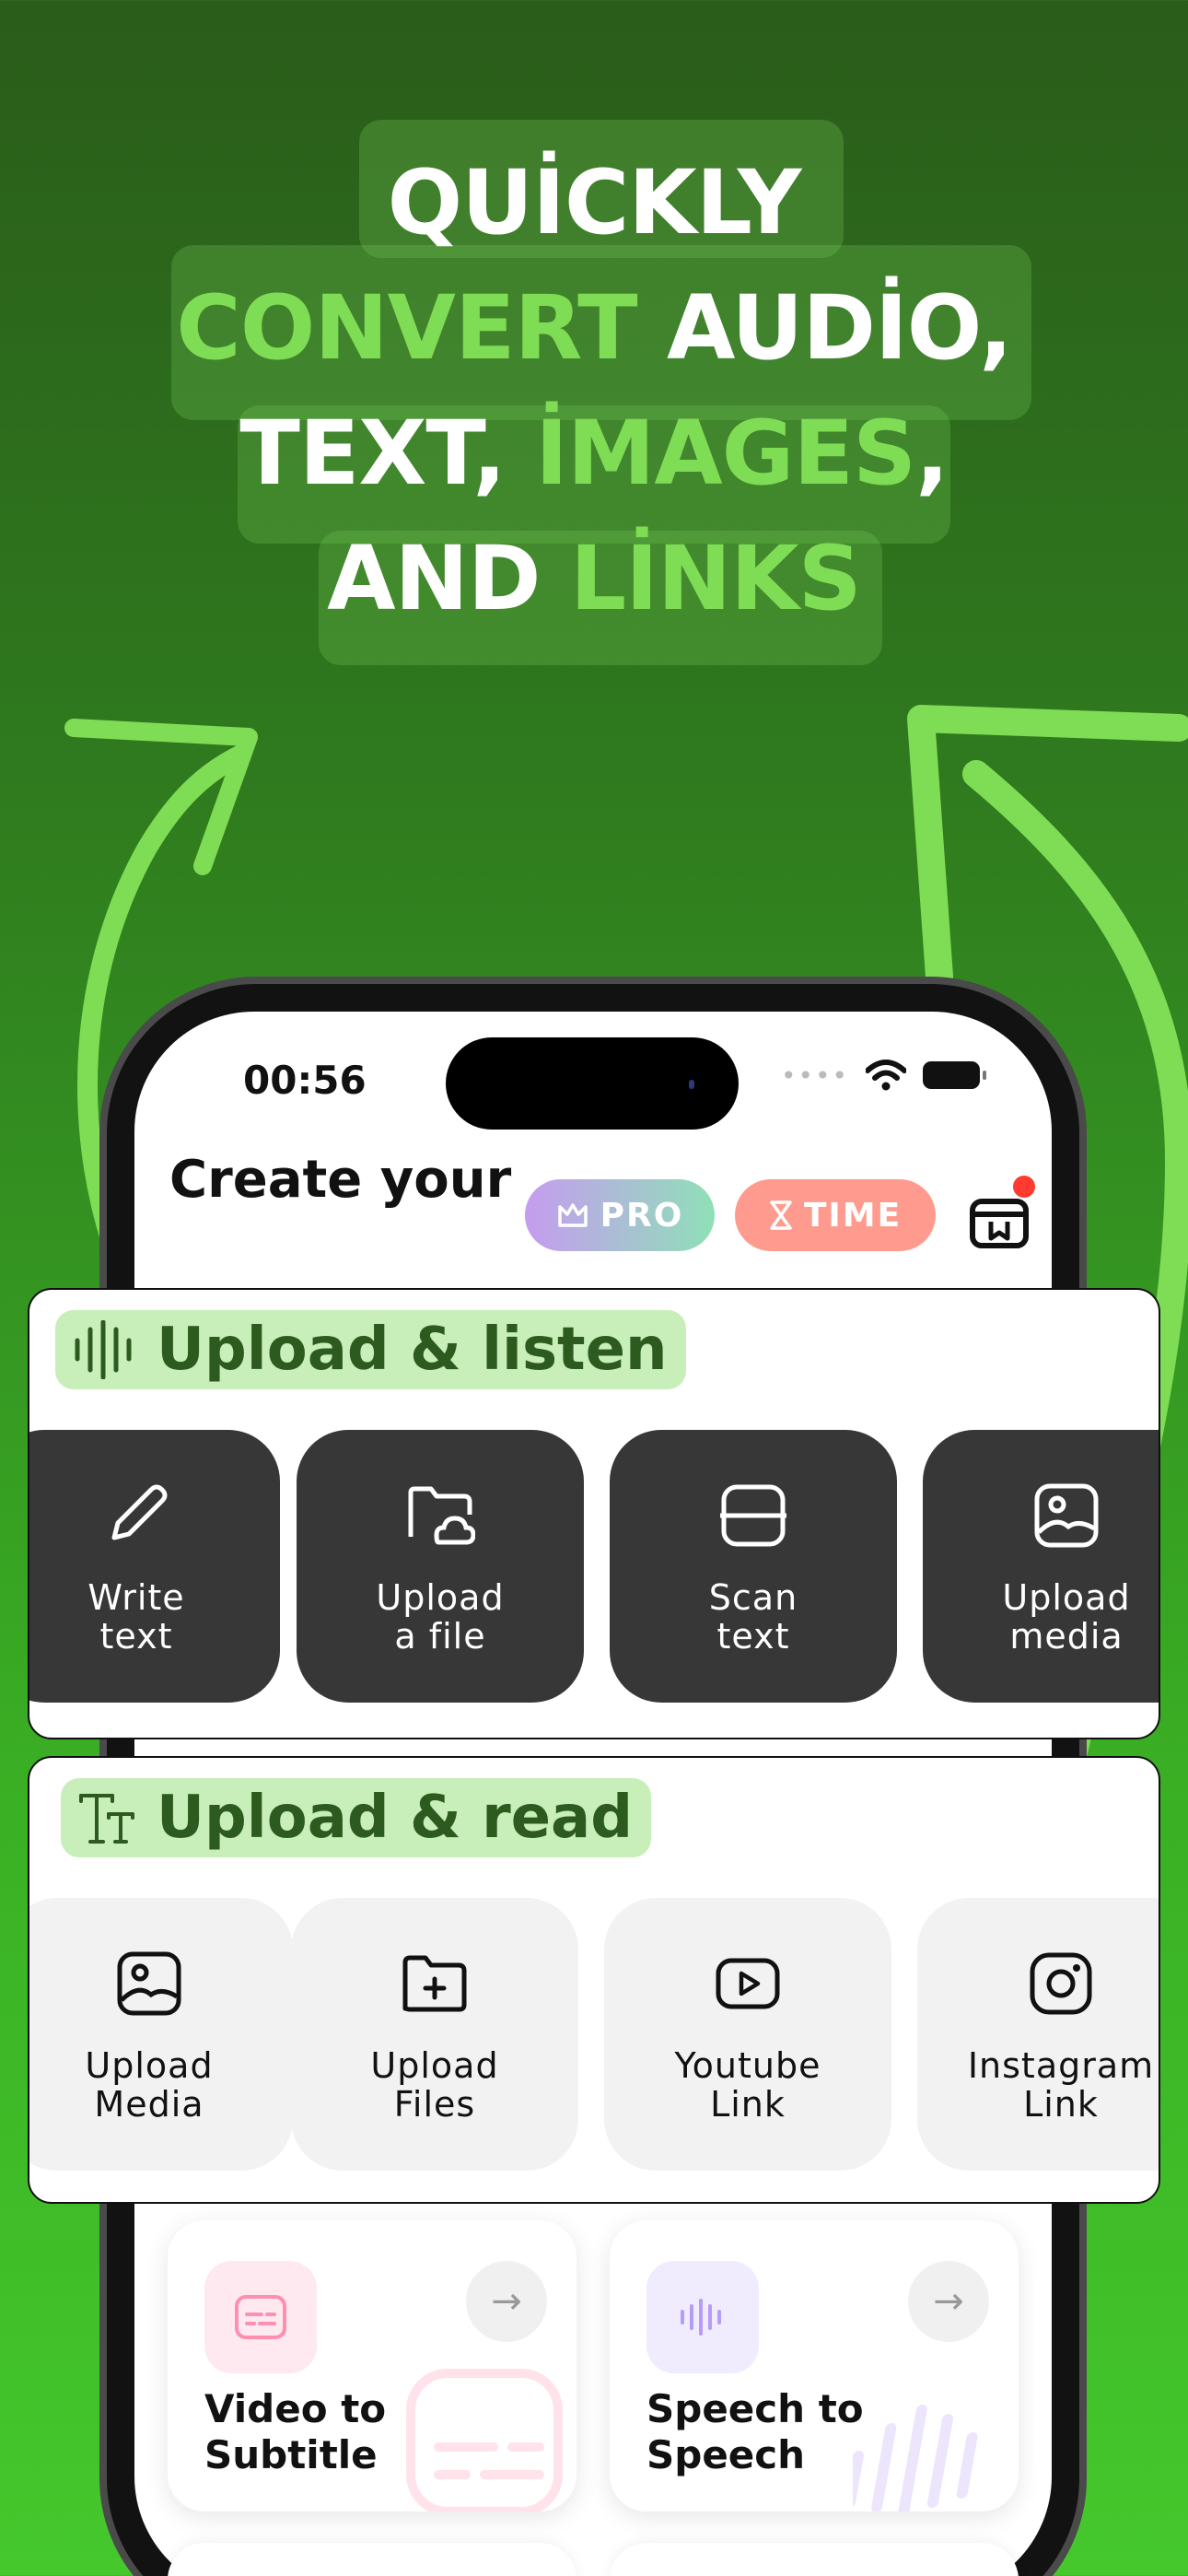  What do you see at coordinates (747, 2085) in the screenshot?
I see `tile-label: Youtube Link` at bounding box center [747, 2085].